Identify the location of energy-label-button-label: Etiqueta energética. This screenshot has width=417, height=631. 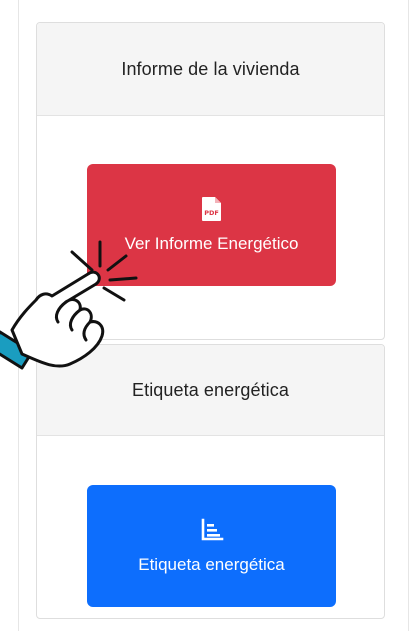
(211, 564).